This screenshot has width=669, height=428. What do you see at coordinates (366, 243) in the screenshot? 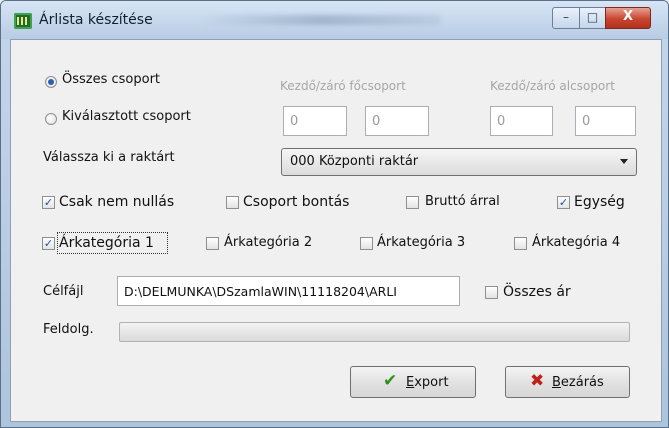
I see `price-category-3-checkbox` at bounding box center [366, 243].